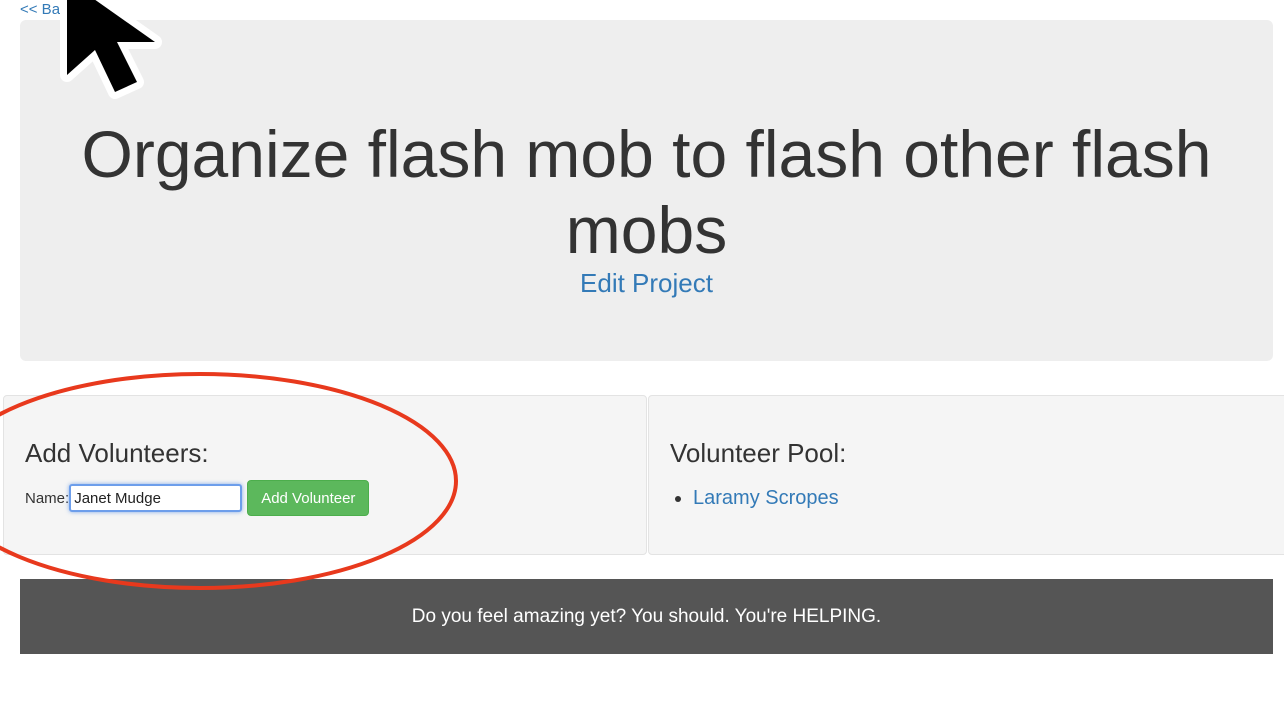  What do you see at coordinates (325, 475) in the screenshot?
I see `add-volunteers-panel: Add Volunteers: Name: Add Volunteer` at bounding box center [325, 475].